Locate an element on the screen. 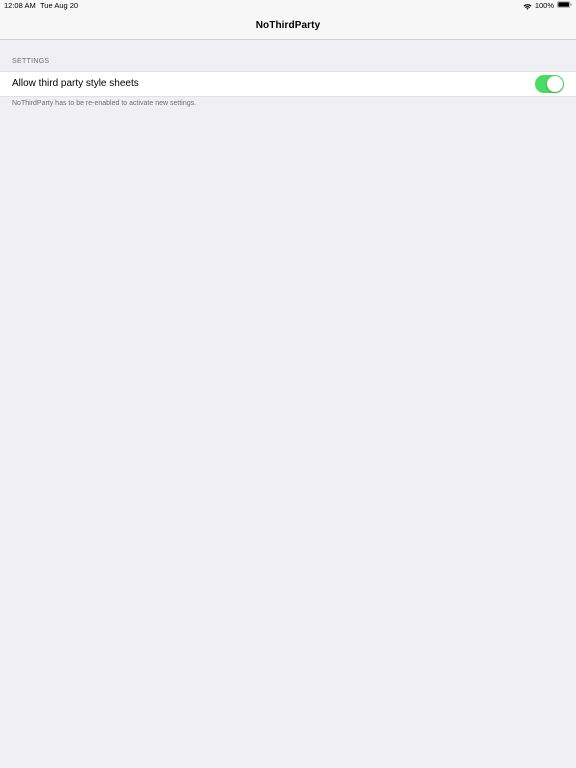  status-time: 12:08 AM is located at coordinates (20, 5).